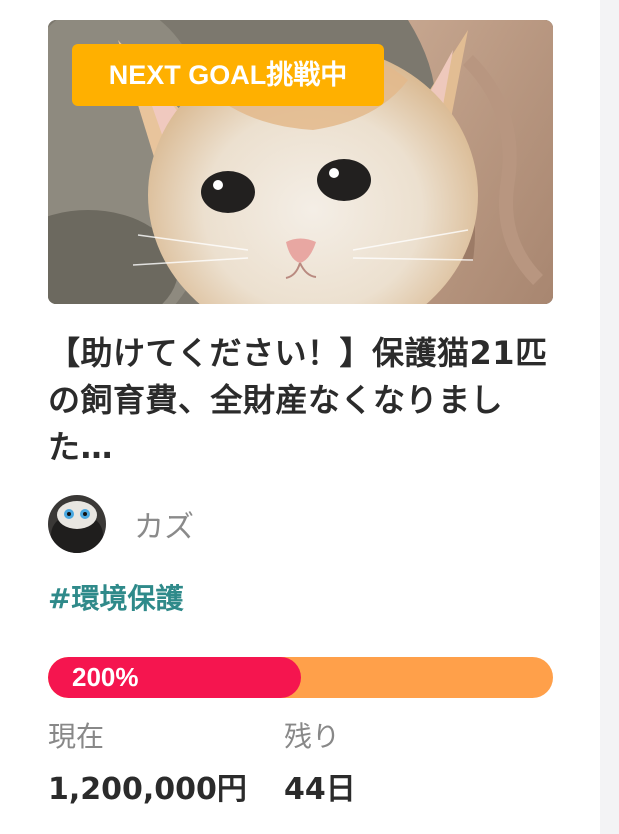  What do you see at coordinates (228, 75) in the screenshot?
I see `next-goal-badge: NEXT GOAL挑戦中` at bounding box center [228, 75].